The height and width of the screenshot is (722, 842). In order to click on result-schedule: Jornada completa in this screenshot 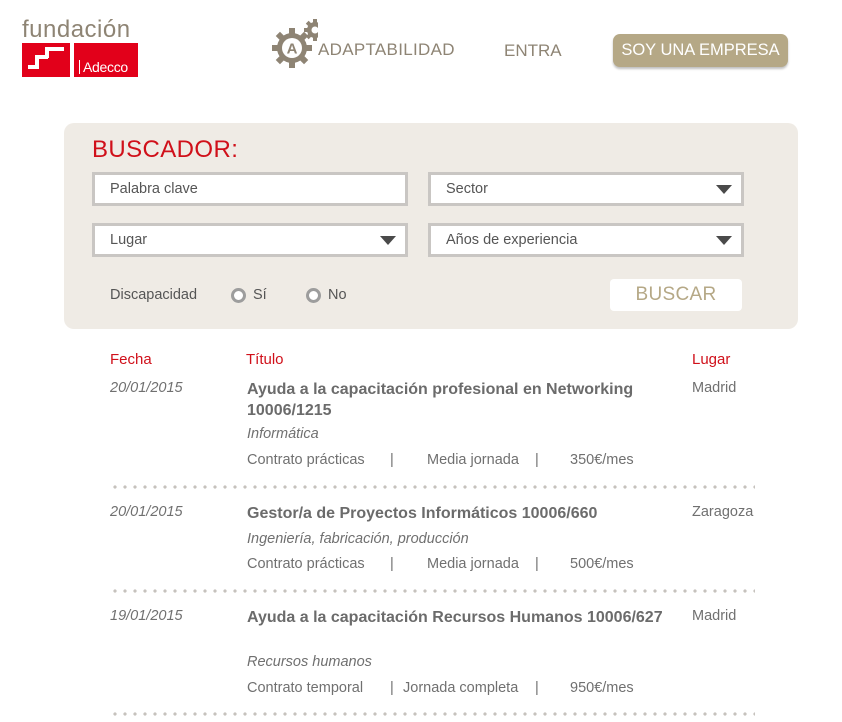, I will do `click(461, 688)`.